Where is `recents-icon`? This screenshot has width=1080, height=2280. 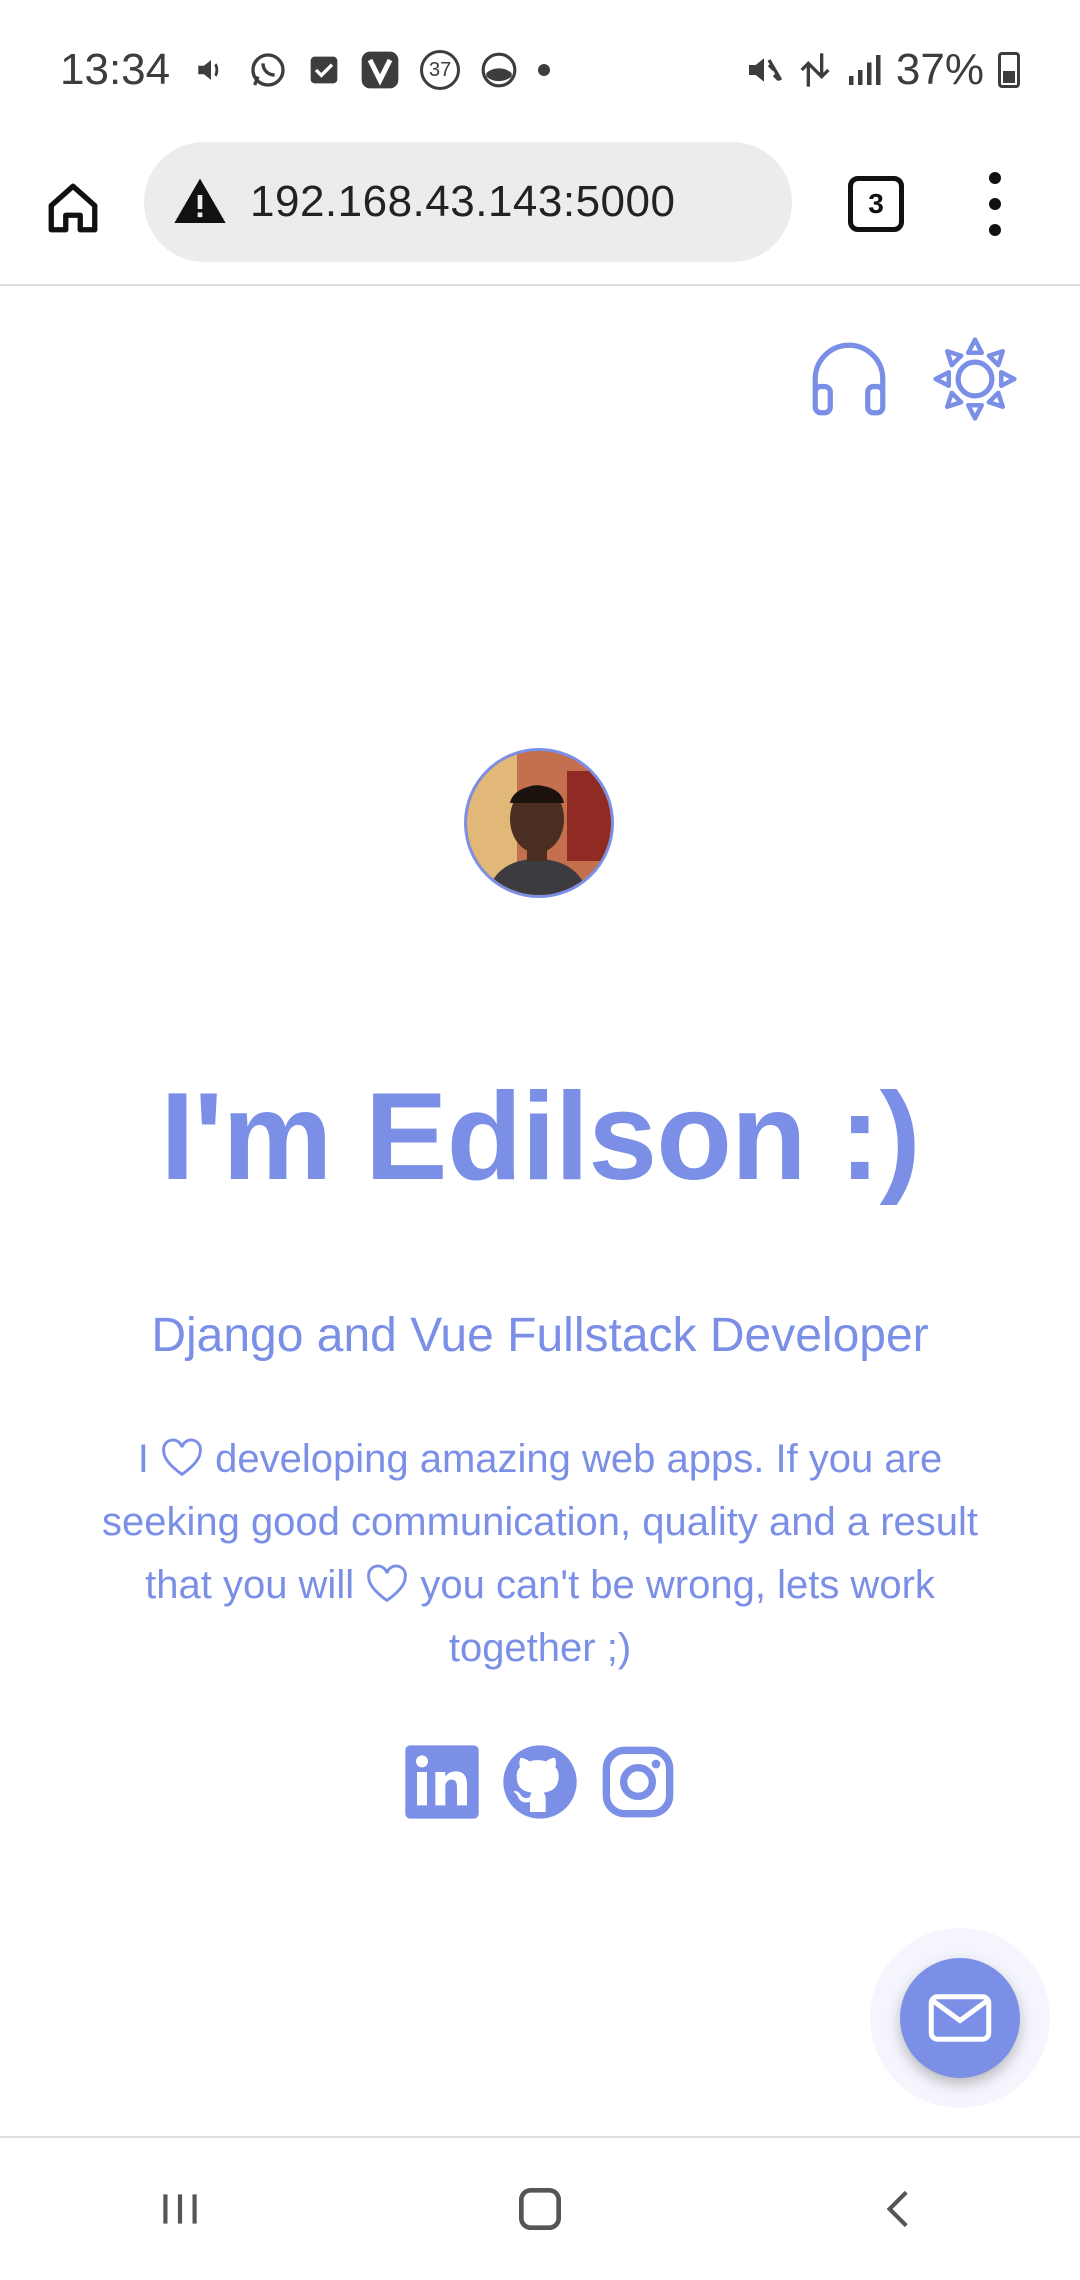 recents-icon is located at coordinates (180, 2209).